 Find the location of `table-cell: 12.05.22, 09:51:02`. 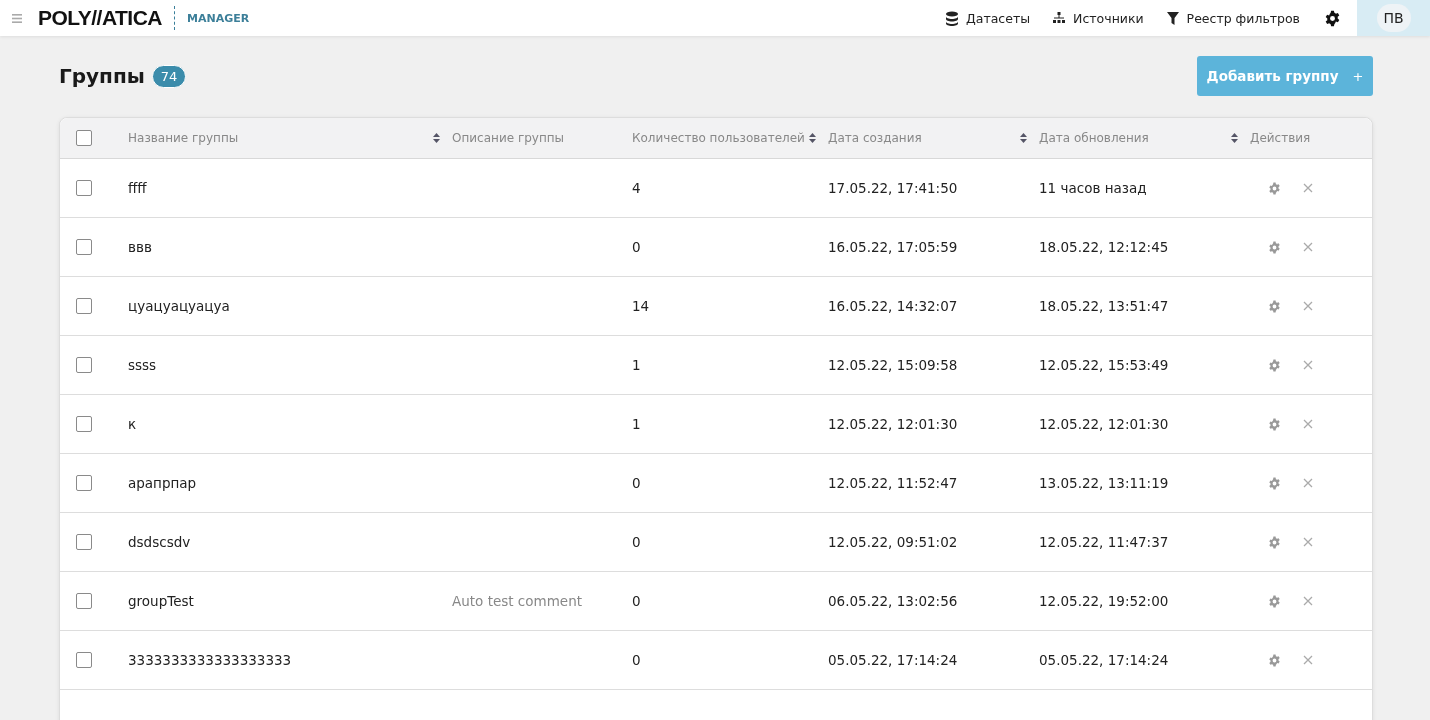

table-cell: 12.05.22, 09:51:02 is located at coordinates (893, 542).